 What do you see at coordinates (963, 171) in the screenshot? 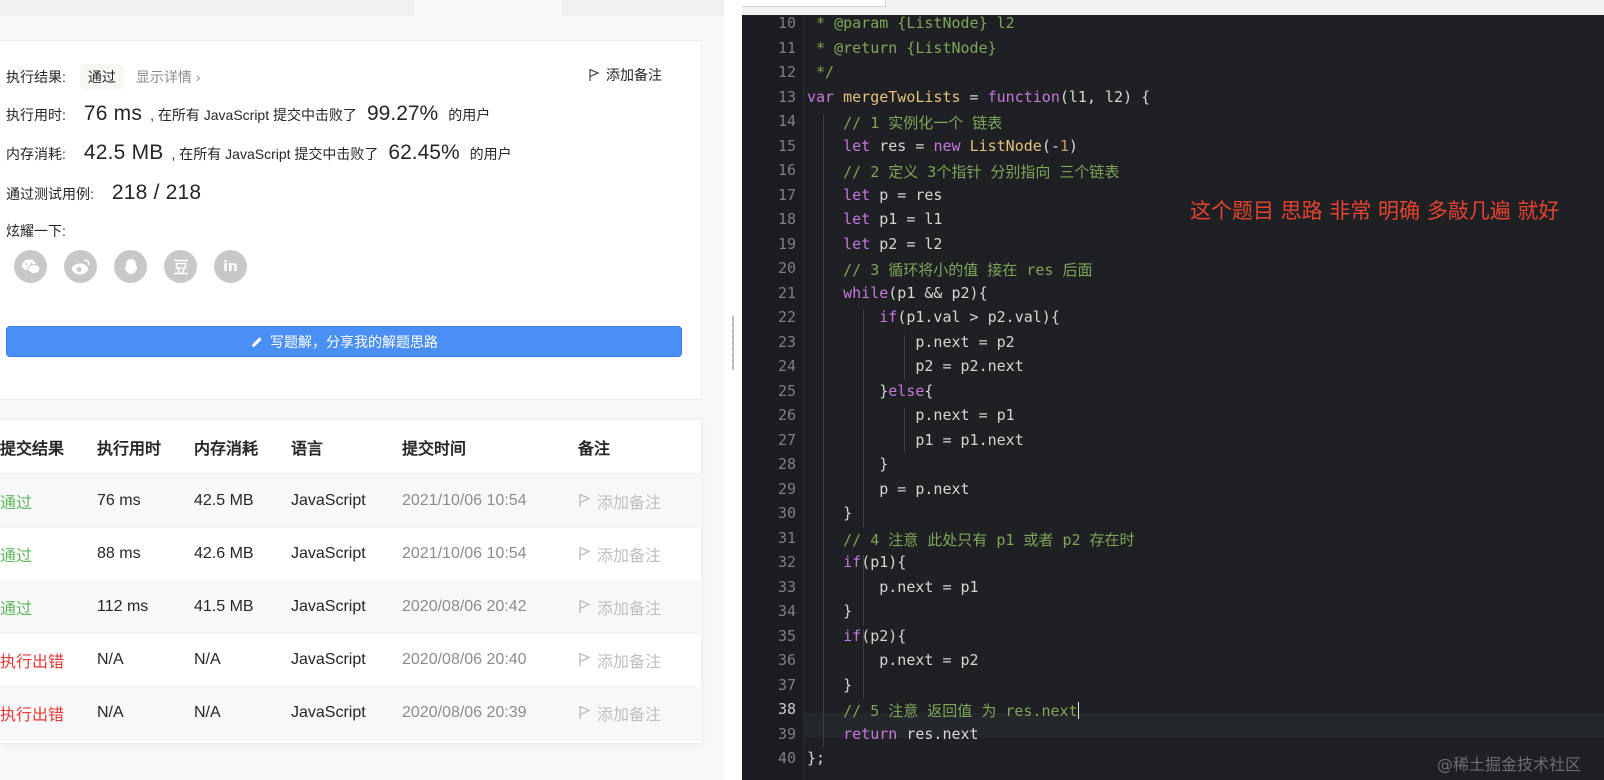
I see `code-line: // 2 定义 3个指针 分别指向 三个链表` at bounding box center [963, 171].